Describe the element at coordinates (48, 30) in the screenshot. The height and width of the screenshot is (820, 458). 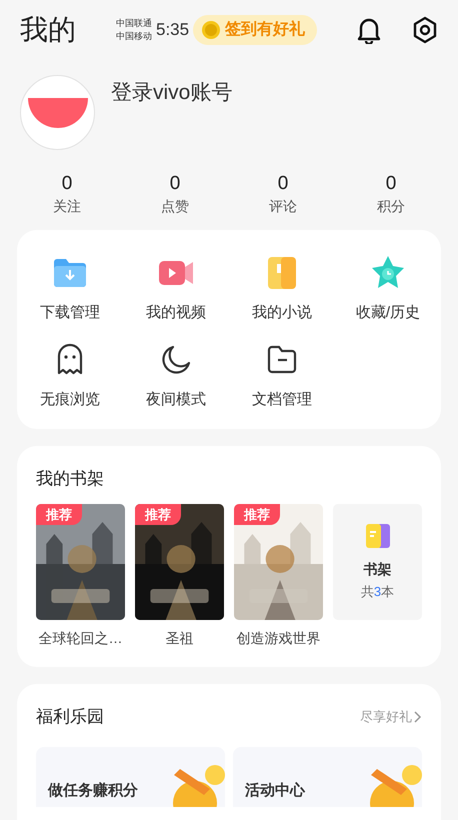
I see `page-title: 我的` at that location.